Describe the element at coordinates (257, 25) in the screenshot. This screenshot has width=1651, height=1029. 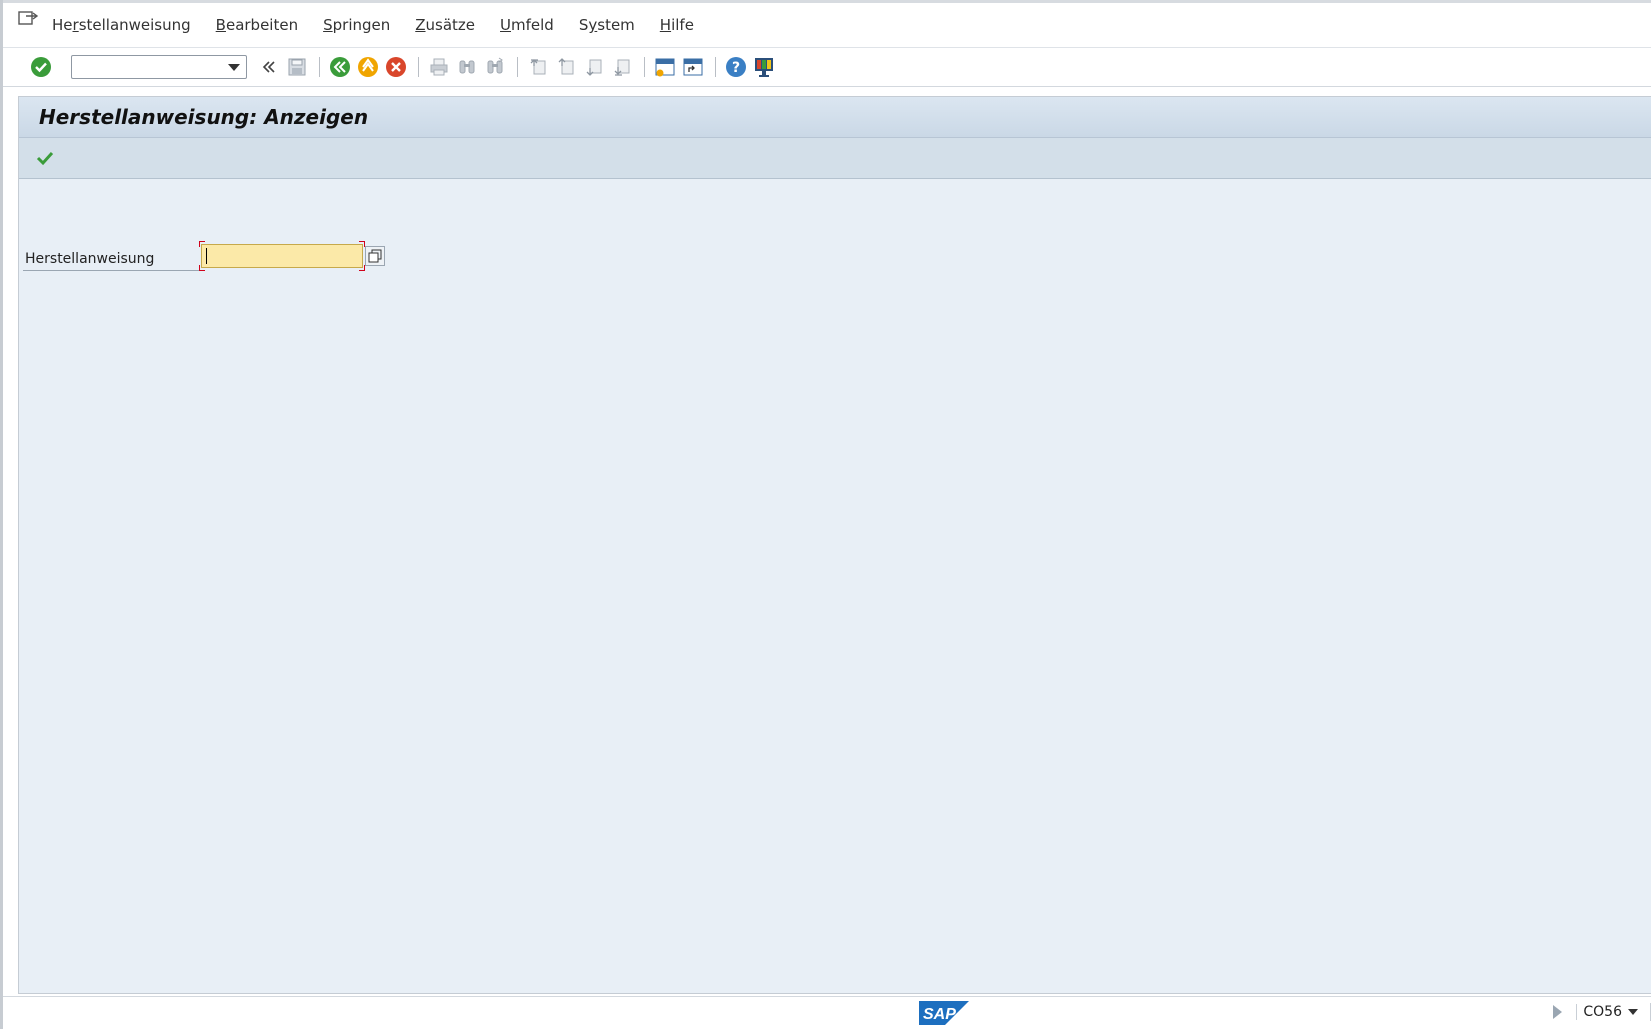
I see `menu-bearbeiten: Bearbeiten` at that location.